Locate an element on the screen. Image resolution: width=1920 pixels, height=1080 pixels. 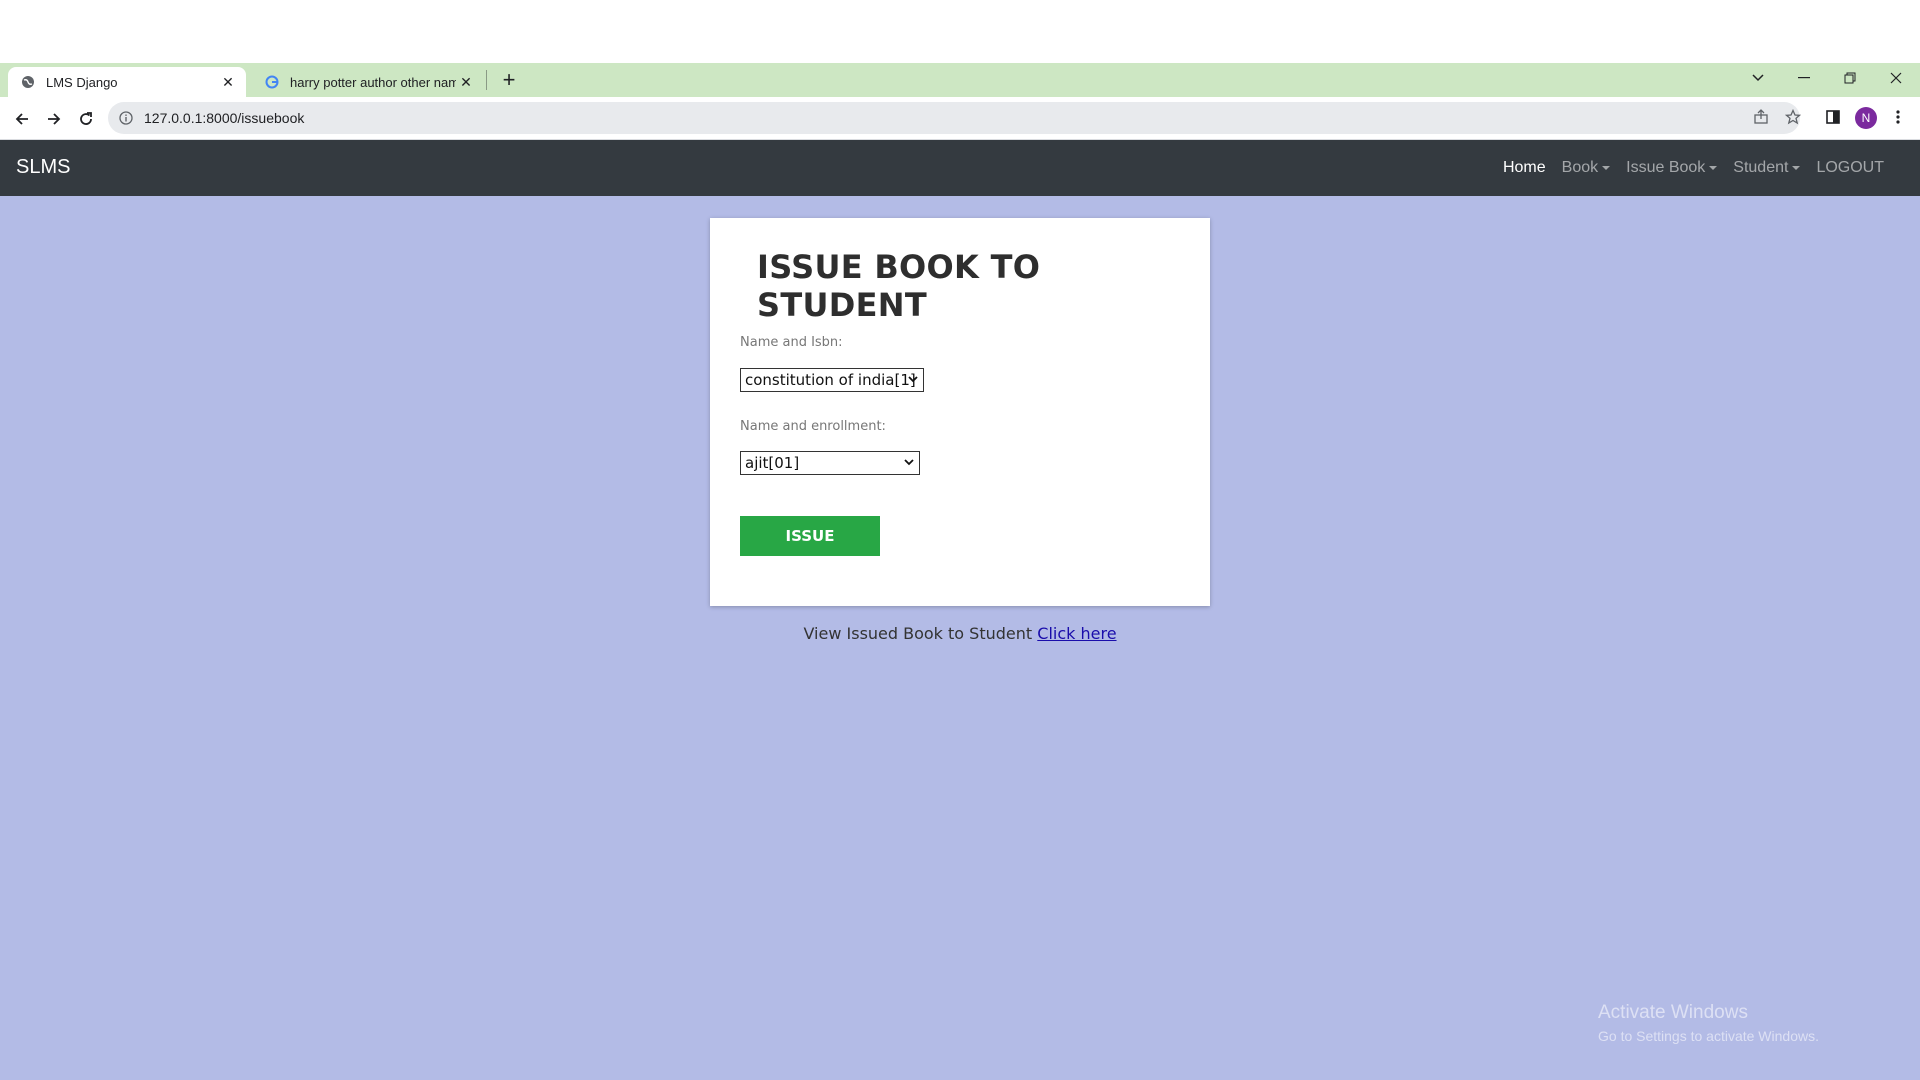
browser-toolbar: 127.0.0.1:8000/issuebook N is located at coordinates (960, 118).